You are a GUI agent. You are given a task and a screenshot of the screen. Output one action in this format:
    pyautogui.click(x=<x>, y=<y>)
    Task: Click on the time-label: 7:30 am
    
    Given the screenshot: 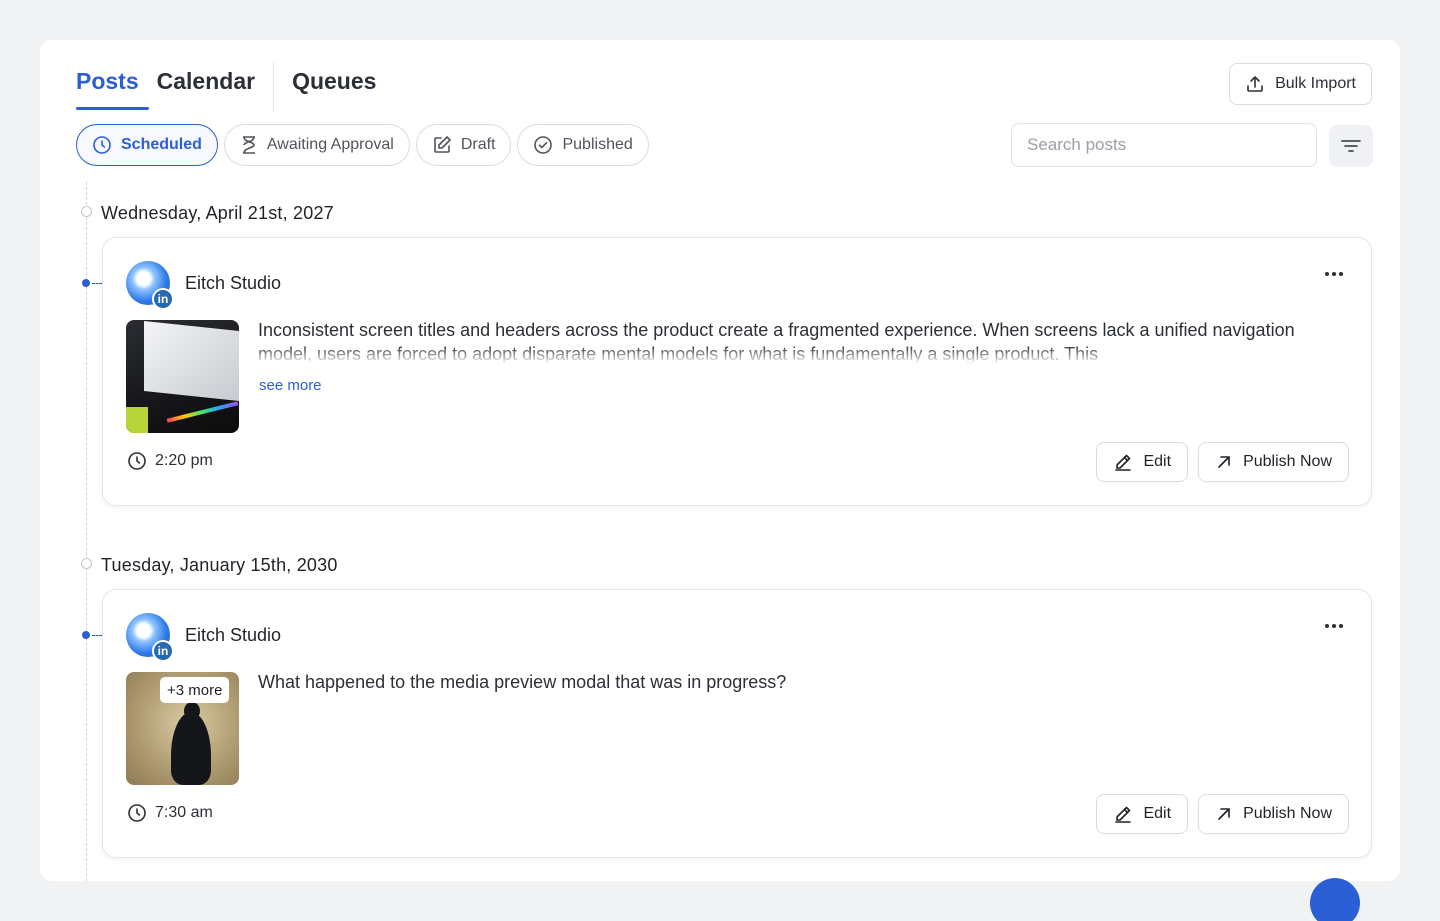 What is the action you would take?
    pyautogui.click(x=184, y=812)
    